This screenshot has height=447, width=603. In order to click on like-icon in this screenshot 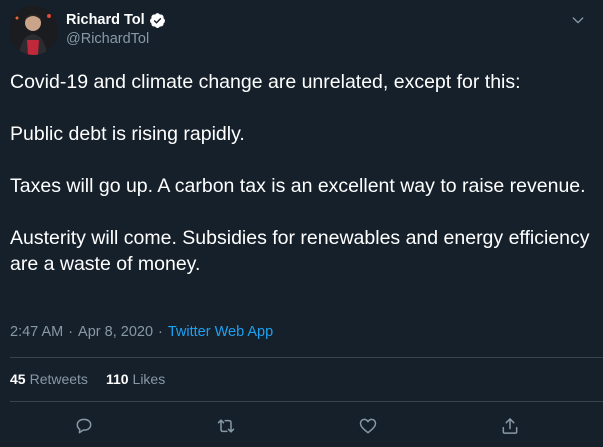, I will do `click(368, 426)`.